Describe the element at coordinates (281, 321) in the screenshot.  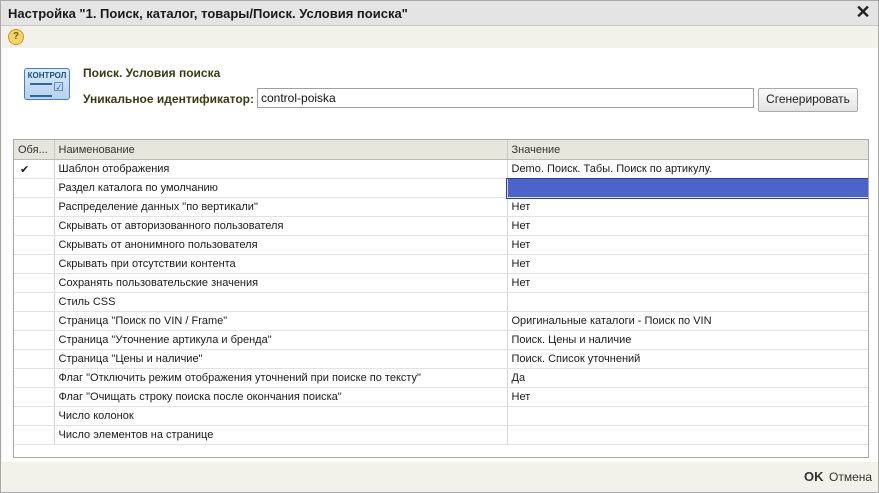
I see `row-name: Страница "Поиск по VIN / Frame"` at that location.